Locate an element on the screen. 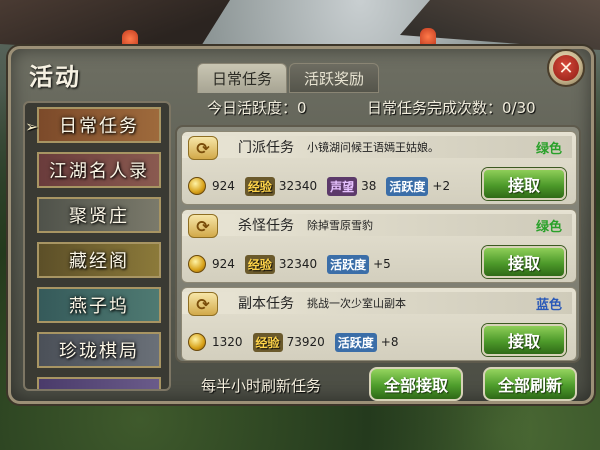 The width and height of the screenshot is (600, 450). sidebar-item-label: 江湖名人录 is located at coordinates (99, 171).